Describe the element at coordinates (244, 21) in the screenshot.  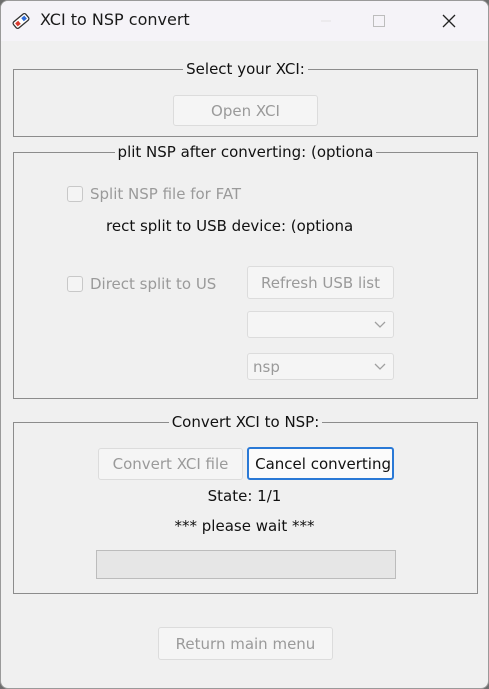
I see `title-bar: XCI to NSP convert` at that location.